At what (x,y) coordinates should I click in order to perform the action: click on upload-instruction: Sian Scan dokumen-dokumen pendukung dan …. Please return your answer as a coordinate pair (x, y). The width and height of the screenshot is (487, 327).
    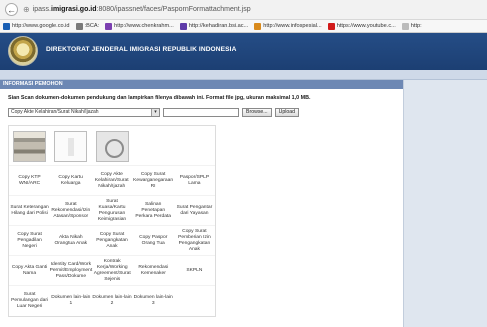
    Looking at the image, I should click on (159, 98).